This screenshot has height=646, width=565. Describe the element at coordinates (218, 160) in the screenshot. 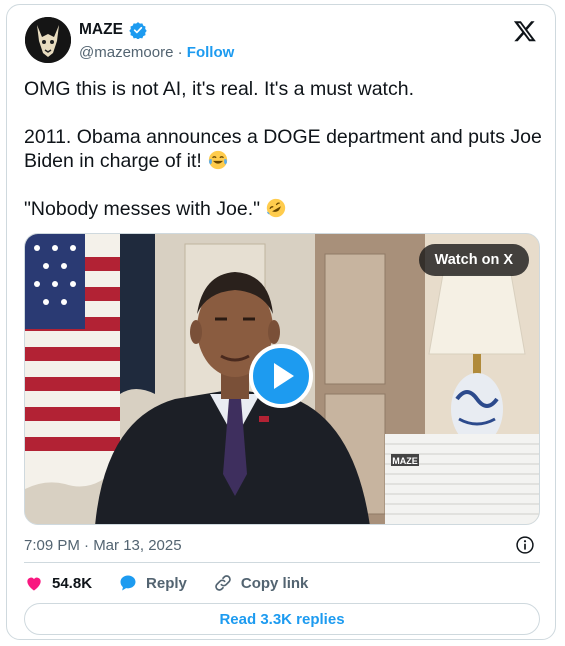

I see `tears-of-joy-emoji-icon` at that location.